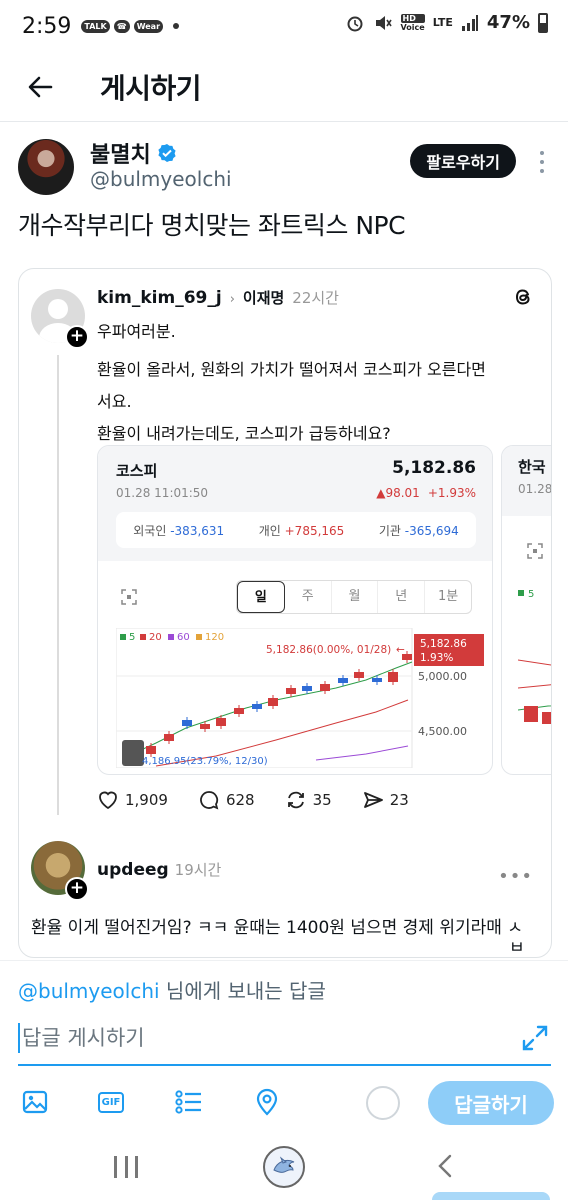  Describe the element at coordinates (446, 1166) in the screenshot. I see `back-nav-icon` at that location.